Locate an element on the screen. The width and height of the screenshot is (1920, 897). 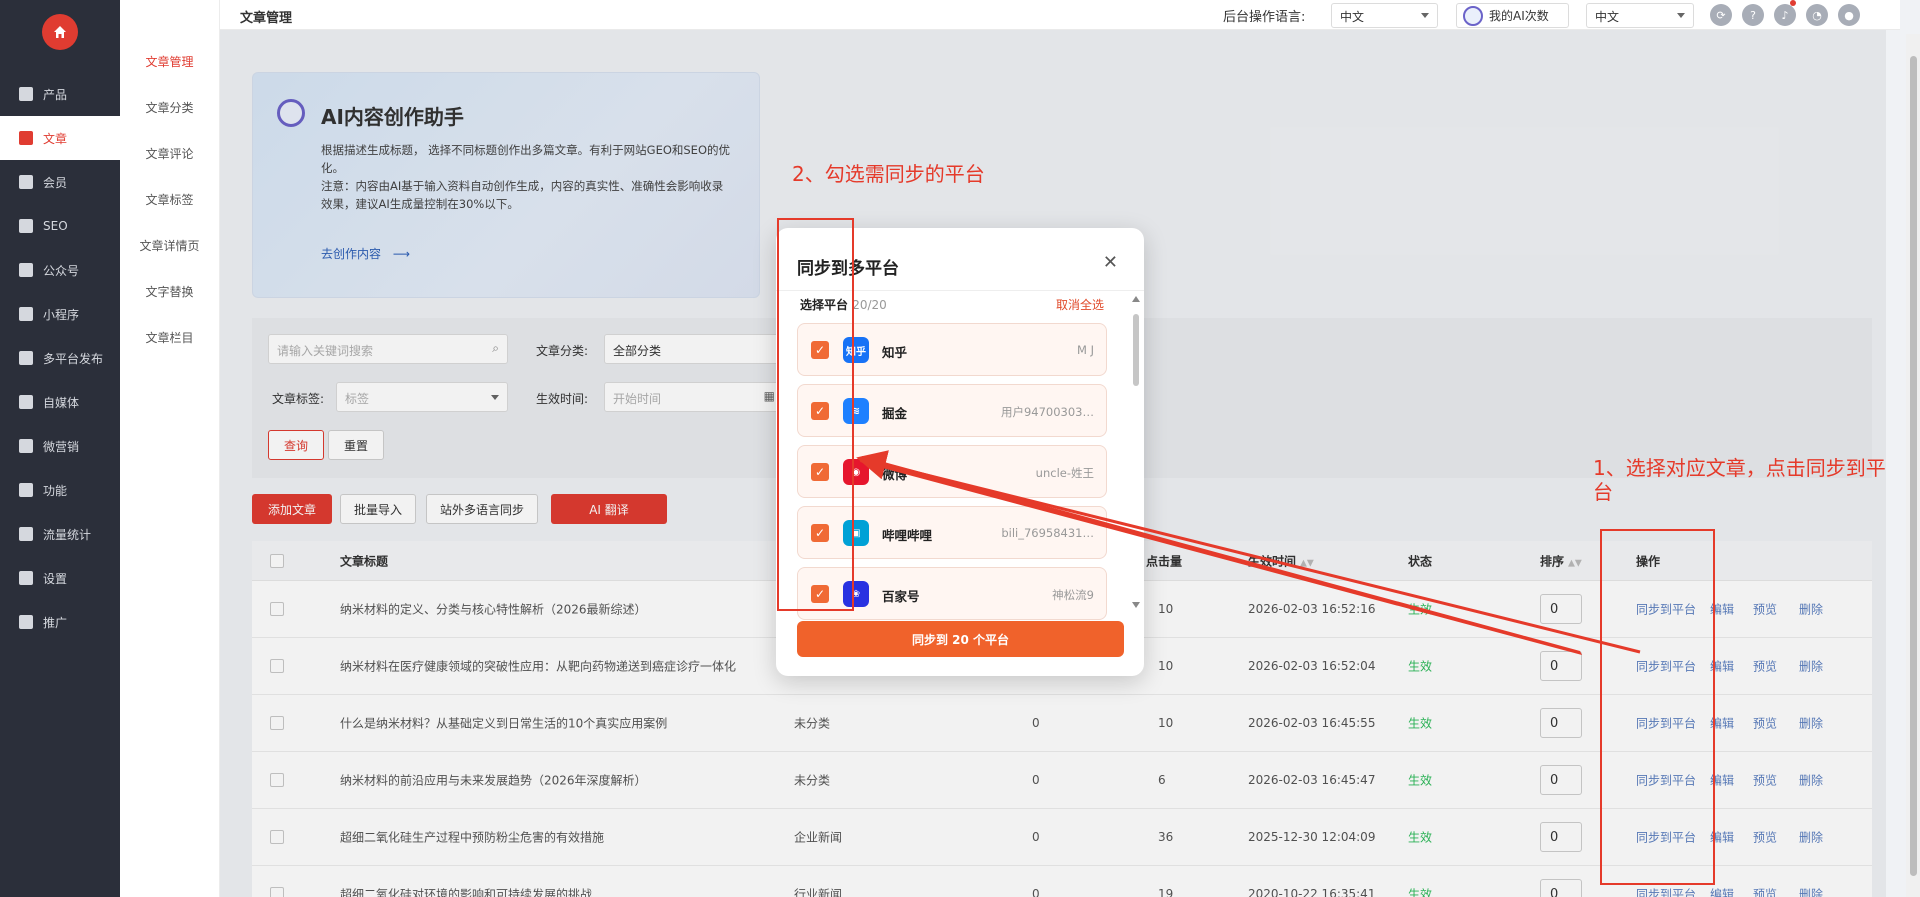
sidebar-item-3: SEO is located at coordinates (60, 226).